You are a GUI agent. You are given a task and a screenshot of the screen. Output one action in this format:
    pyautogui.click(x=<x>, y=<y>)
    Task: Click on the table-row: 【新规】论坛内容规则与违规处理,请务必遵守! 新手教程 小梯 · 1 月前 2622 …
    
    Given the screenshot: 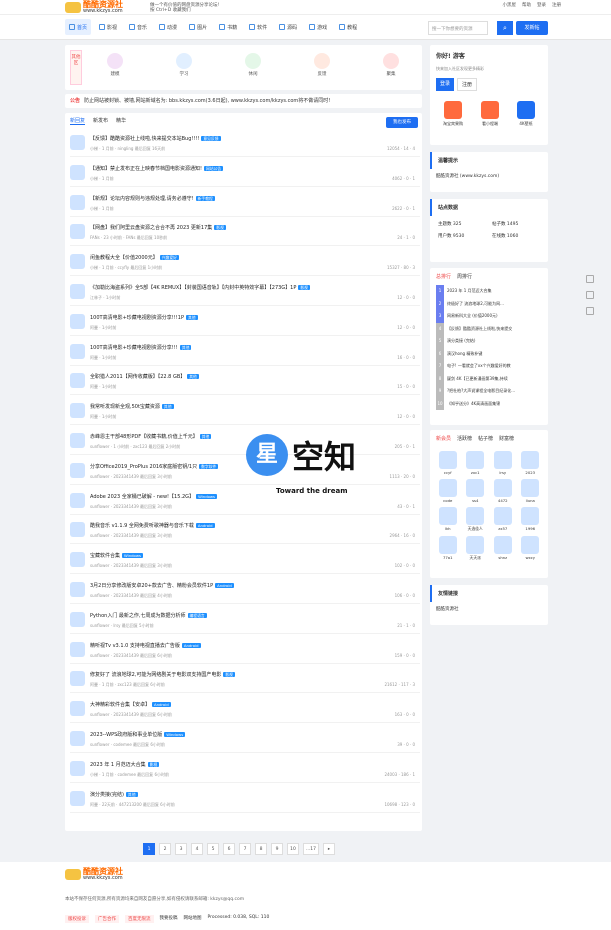 What is the action you would take?
    pyautogui.click(x=245, y=204)
    